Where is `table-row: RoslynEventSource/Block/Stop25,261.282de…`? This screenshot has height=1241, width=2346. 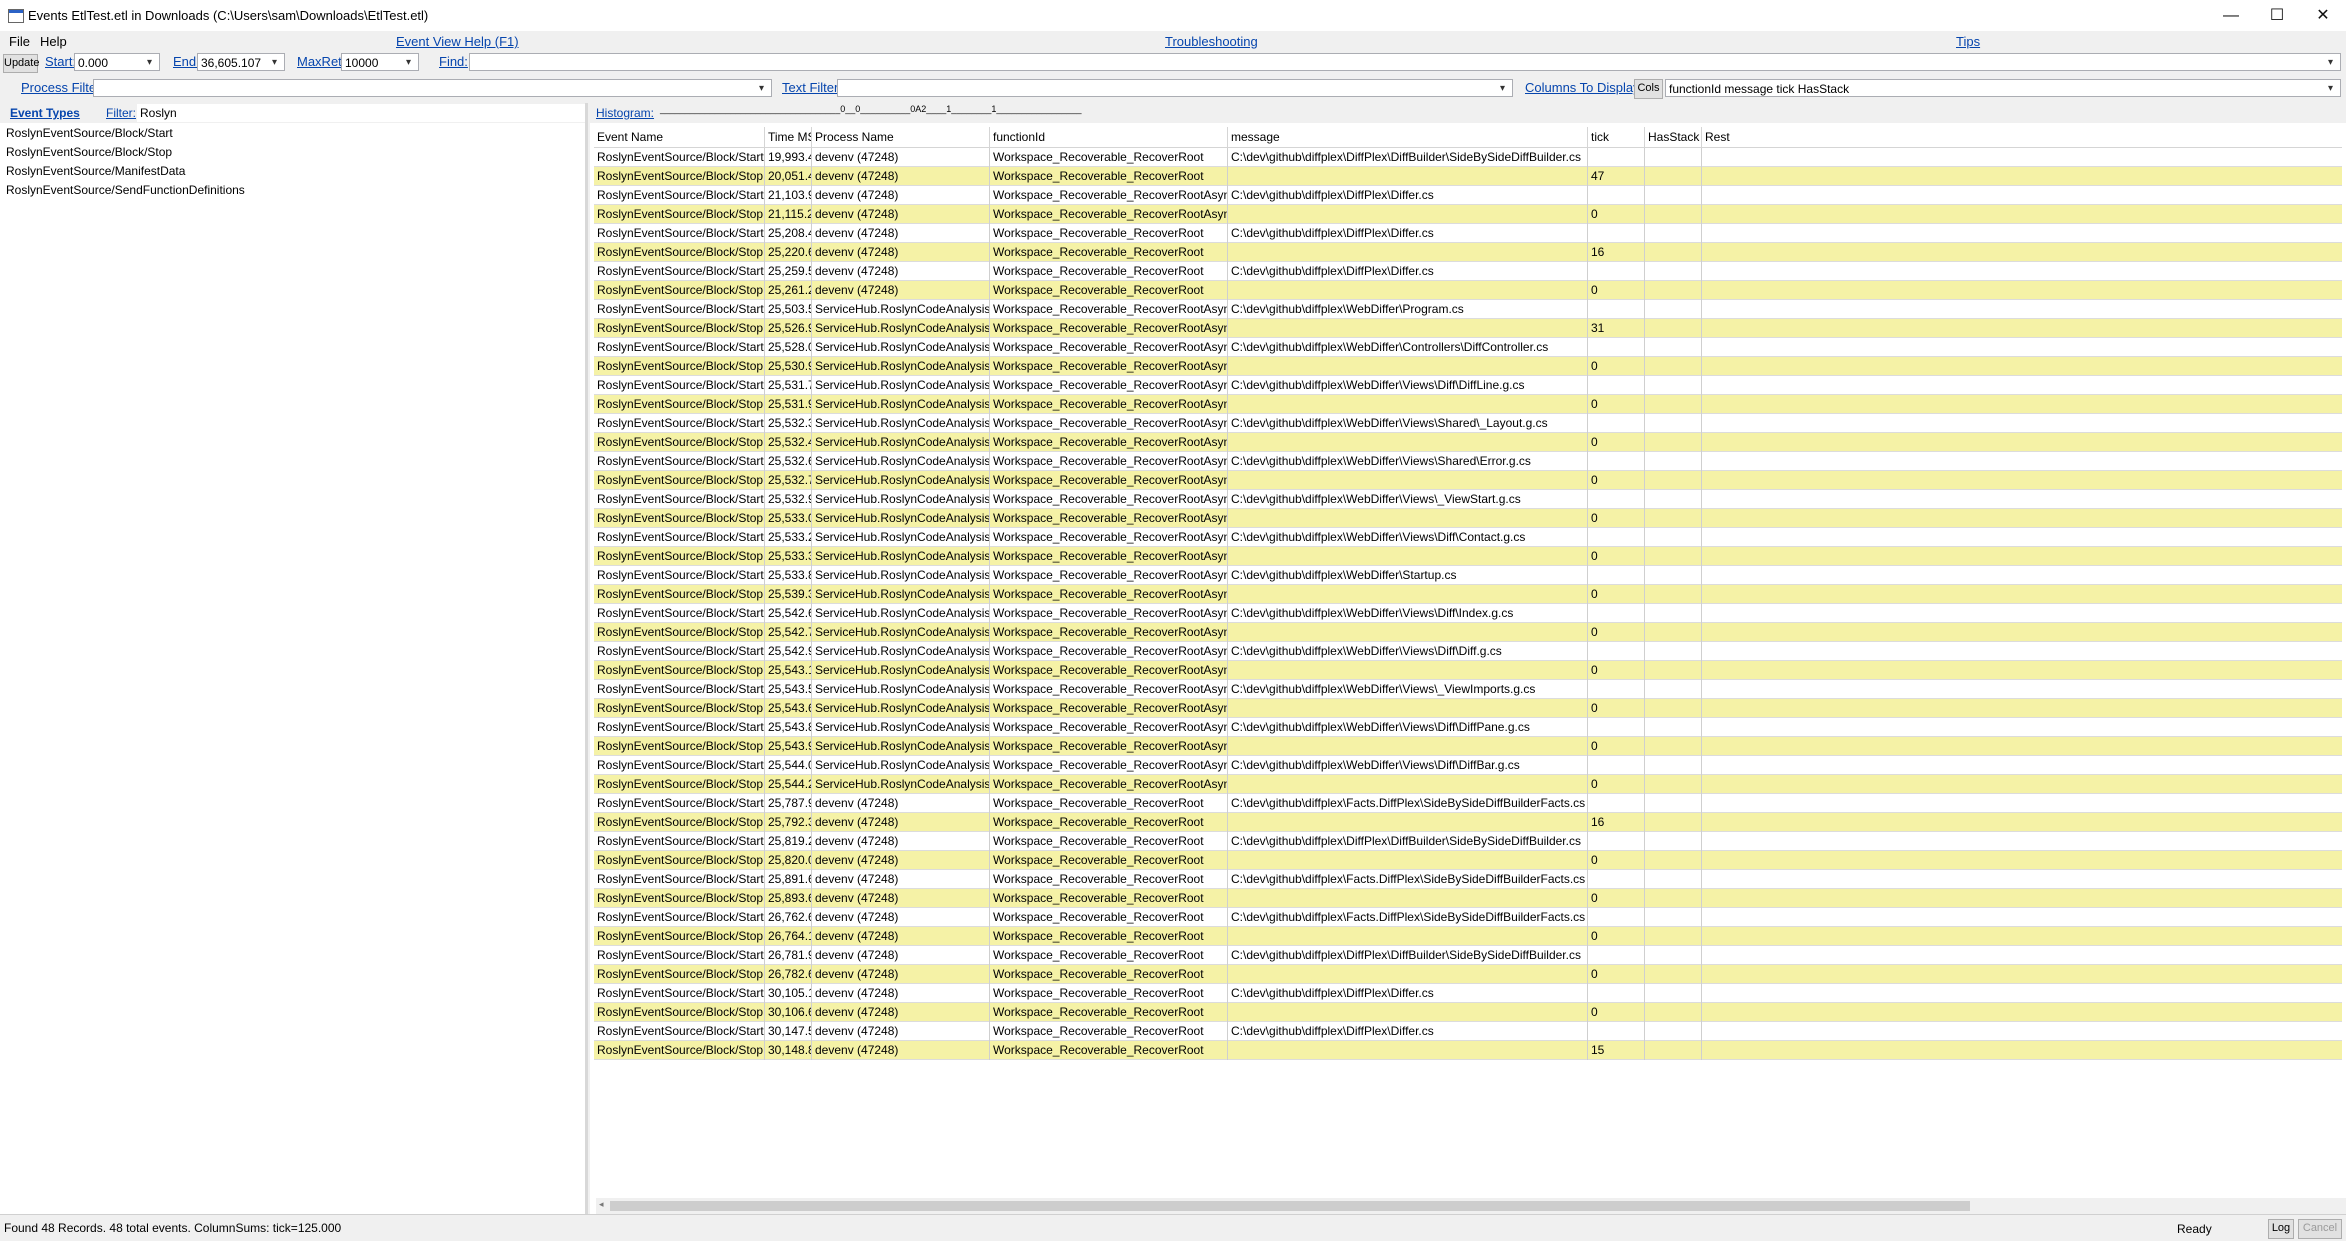 table-row: RoslynEventSource/Block/Stop25,261.282de… is located at coordinates (1468, 290).